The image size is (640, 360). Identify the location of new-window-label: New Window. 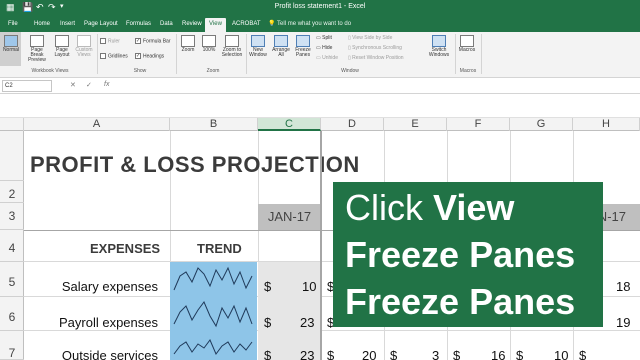
(258, 52).